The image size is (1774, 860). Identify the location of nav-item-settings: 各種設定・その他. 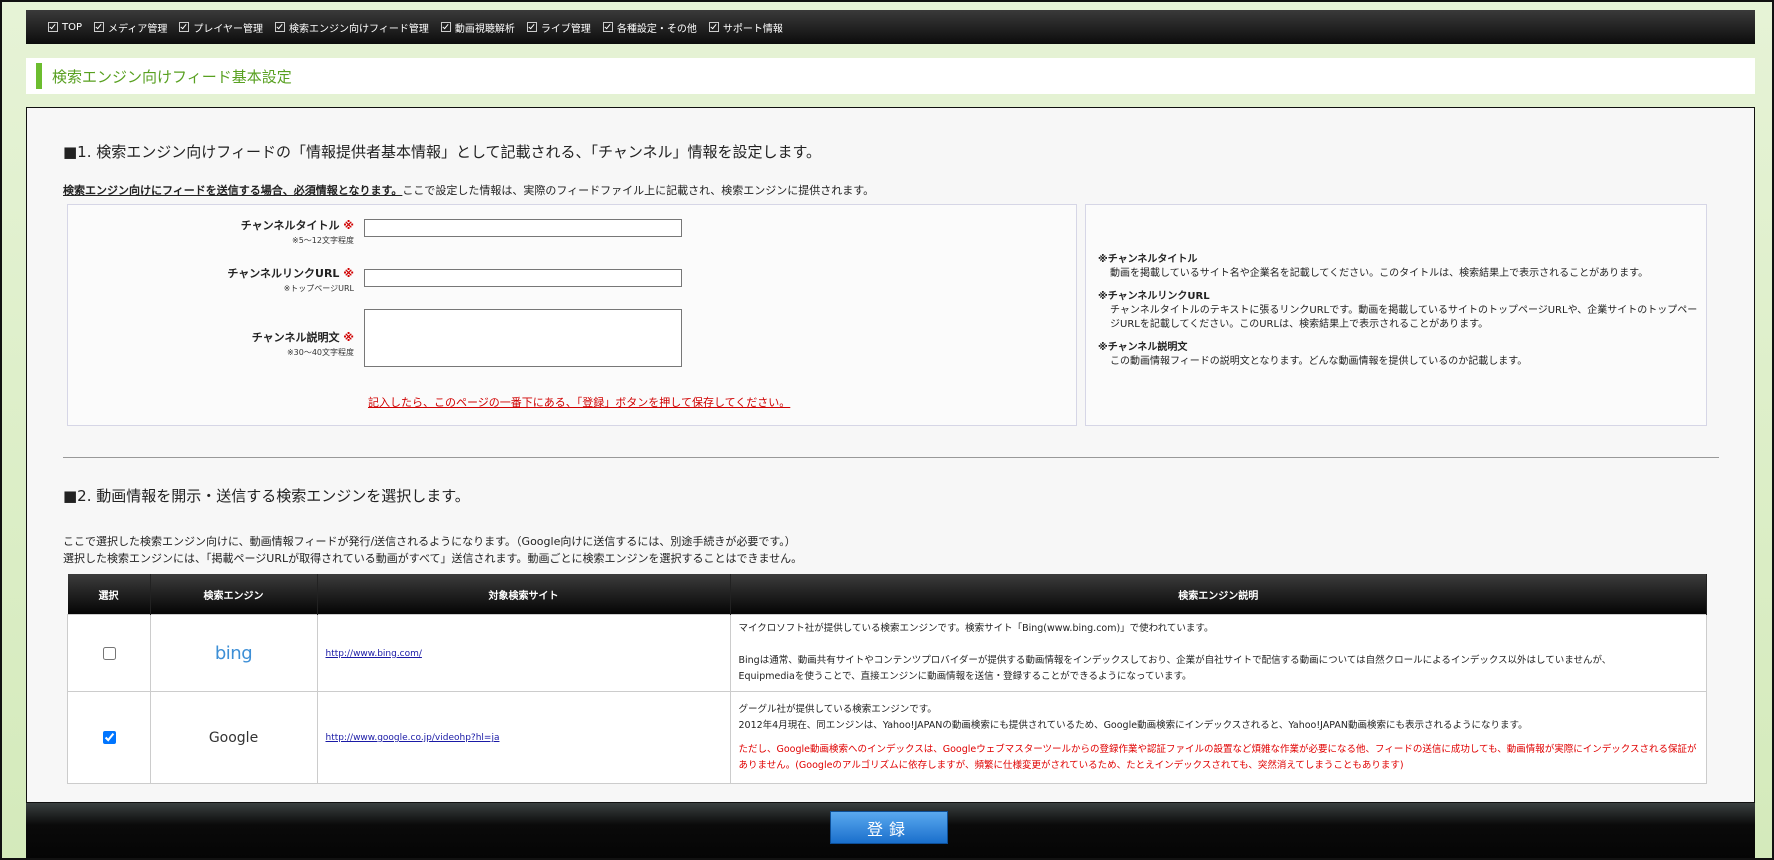
(649, 27).